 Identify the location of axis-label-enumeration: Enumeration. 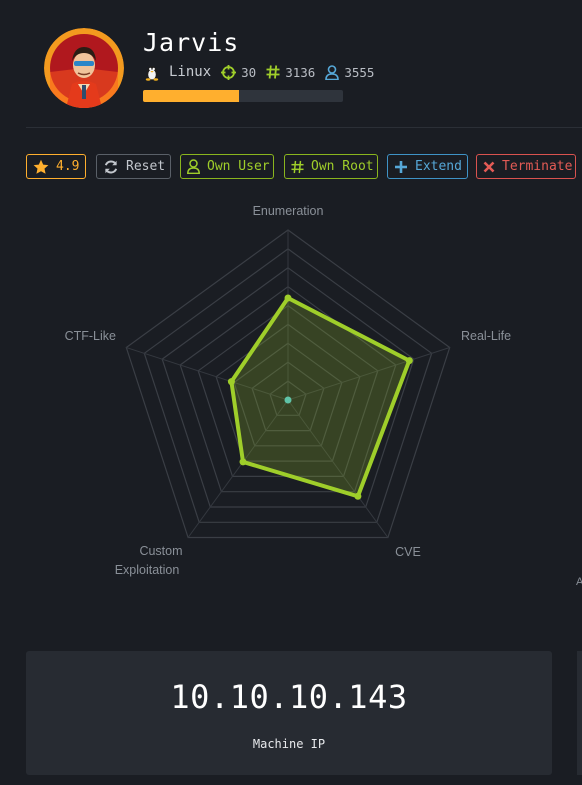
(288, 211).